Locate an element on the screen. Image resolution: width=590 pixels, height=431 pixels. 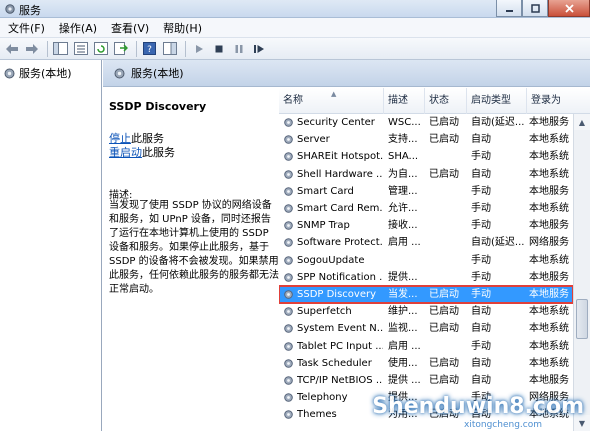
close-button is located at coordinates (569, 8).